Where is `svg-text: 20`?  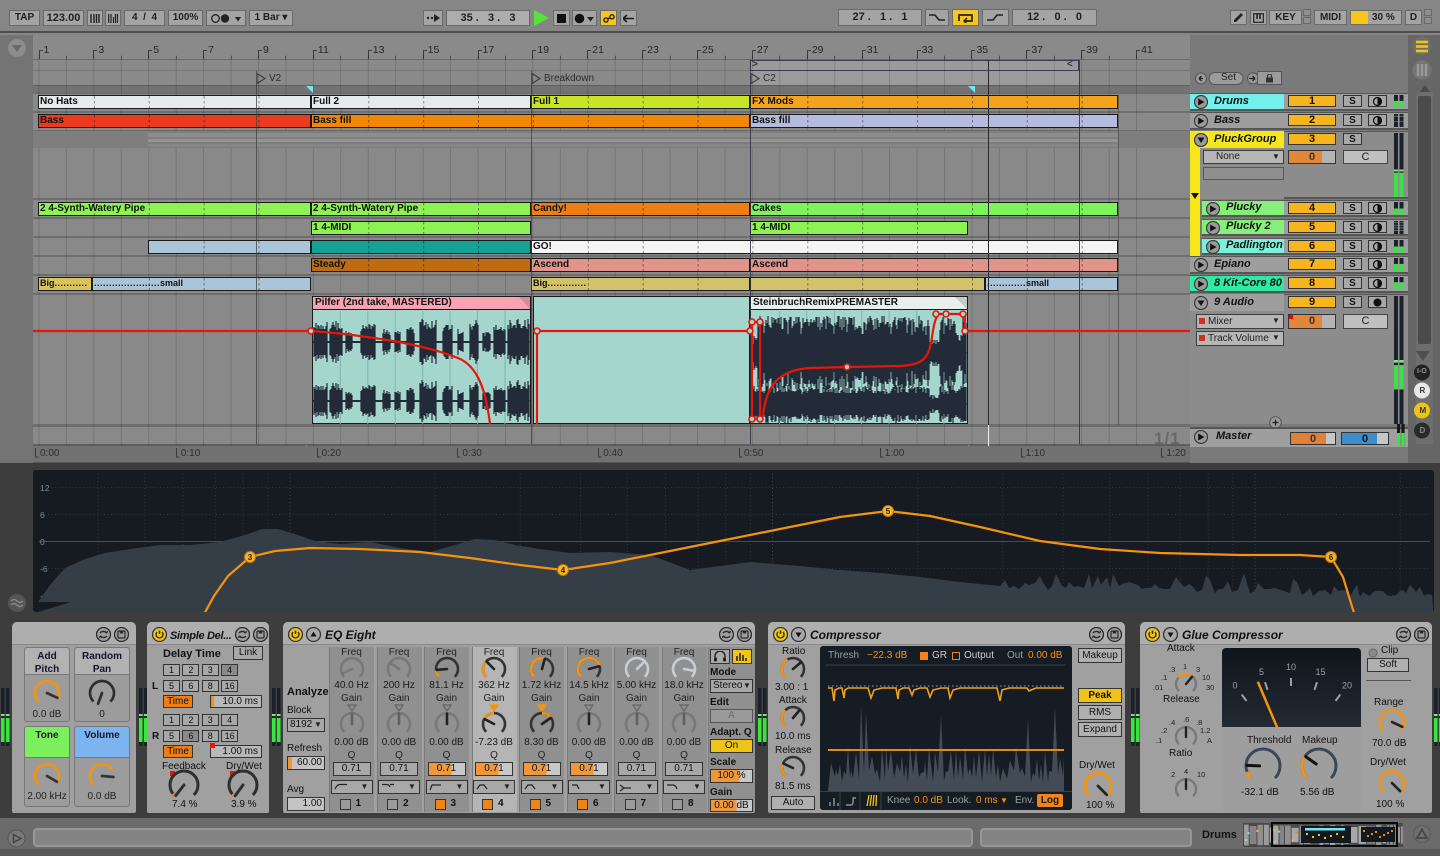 svg-text: 20 is located at coordinates (1347, 686).